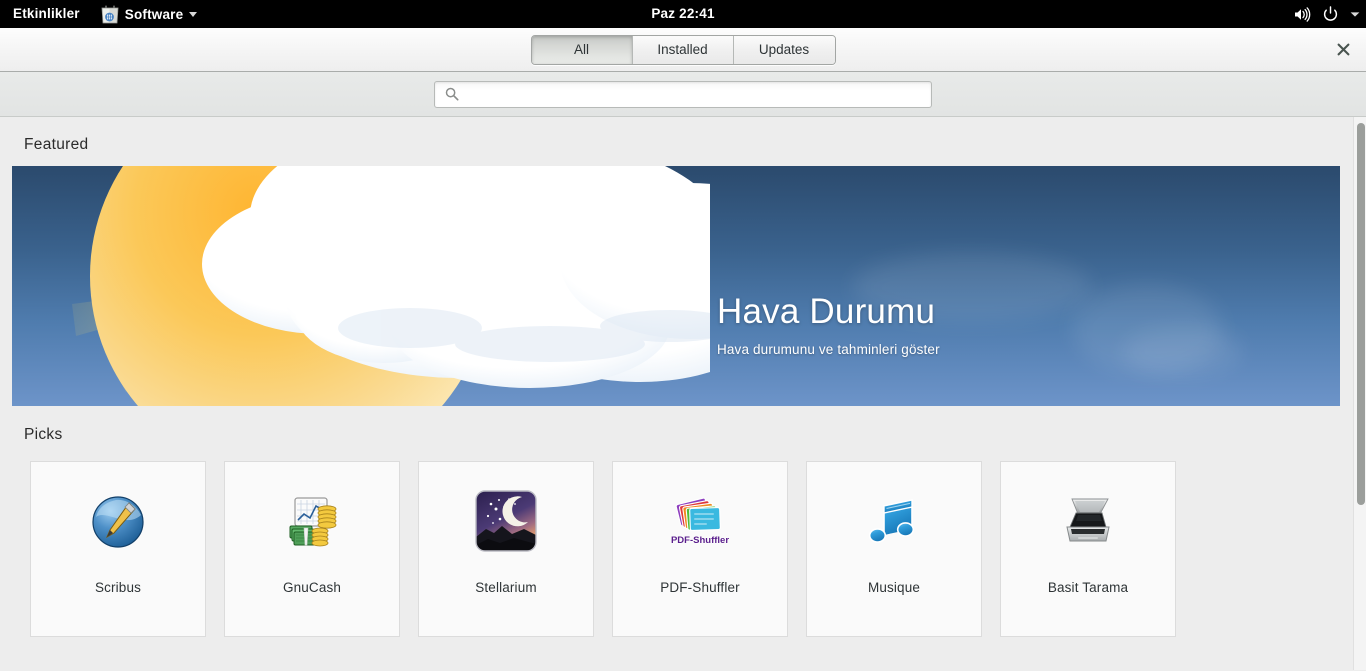  What do you see at coordinates (700, 540) in the screenshot?
I see `pdf-shuffler-icon-text: PDF-Shuffler` at bounding box center [700, 540].